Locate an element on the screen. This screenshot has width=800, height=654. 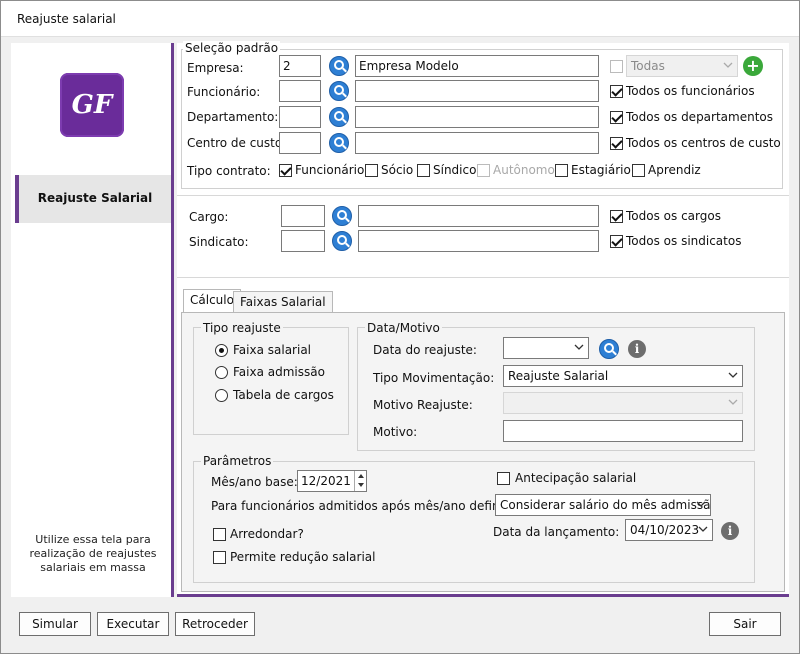
sidebar-item-label: Reajuste Salarial is located at coordinates (95, 198).